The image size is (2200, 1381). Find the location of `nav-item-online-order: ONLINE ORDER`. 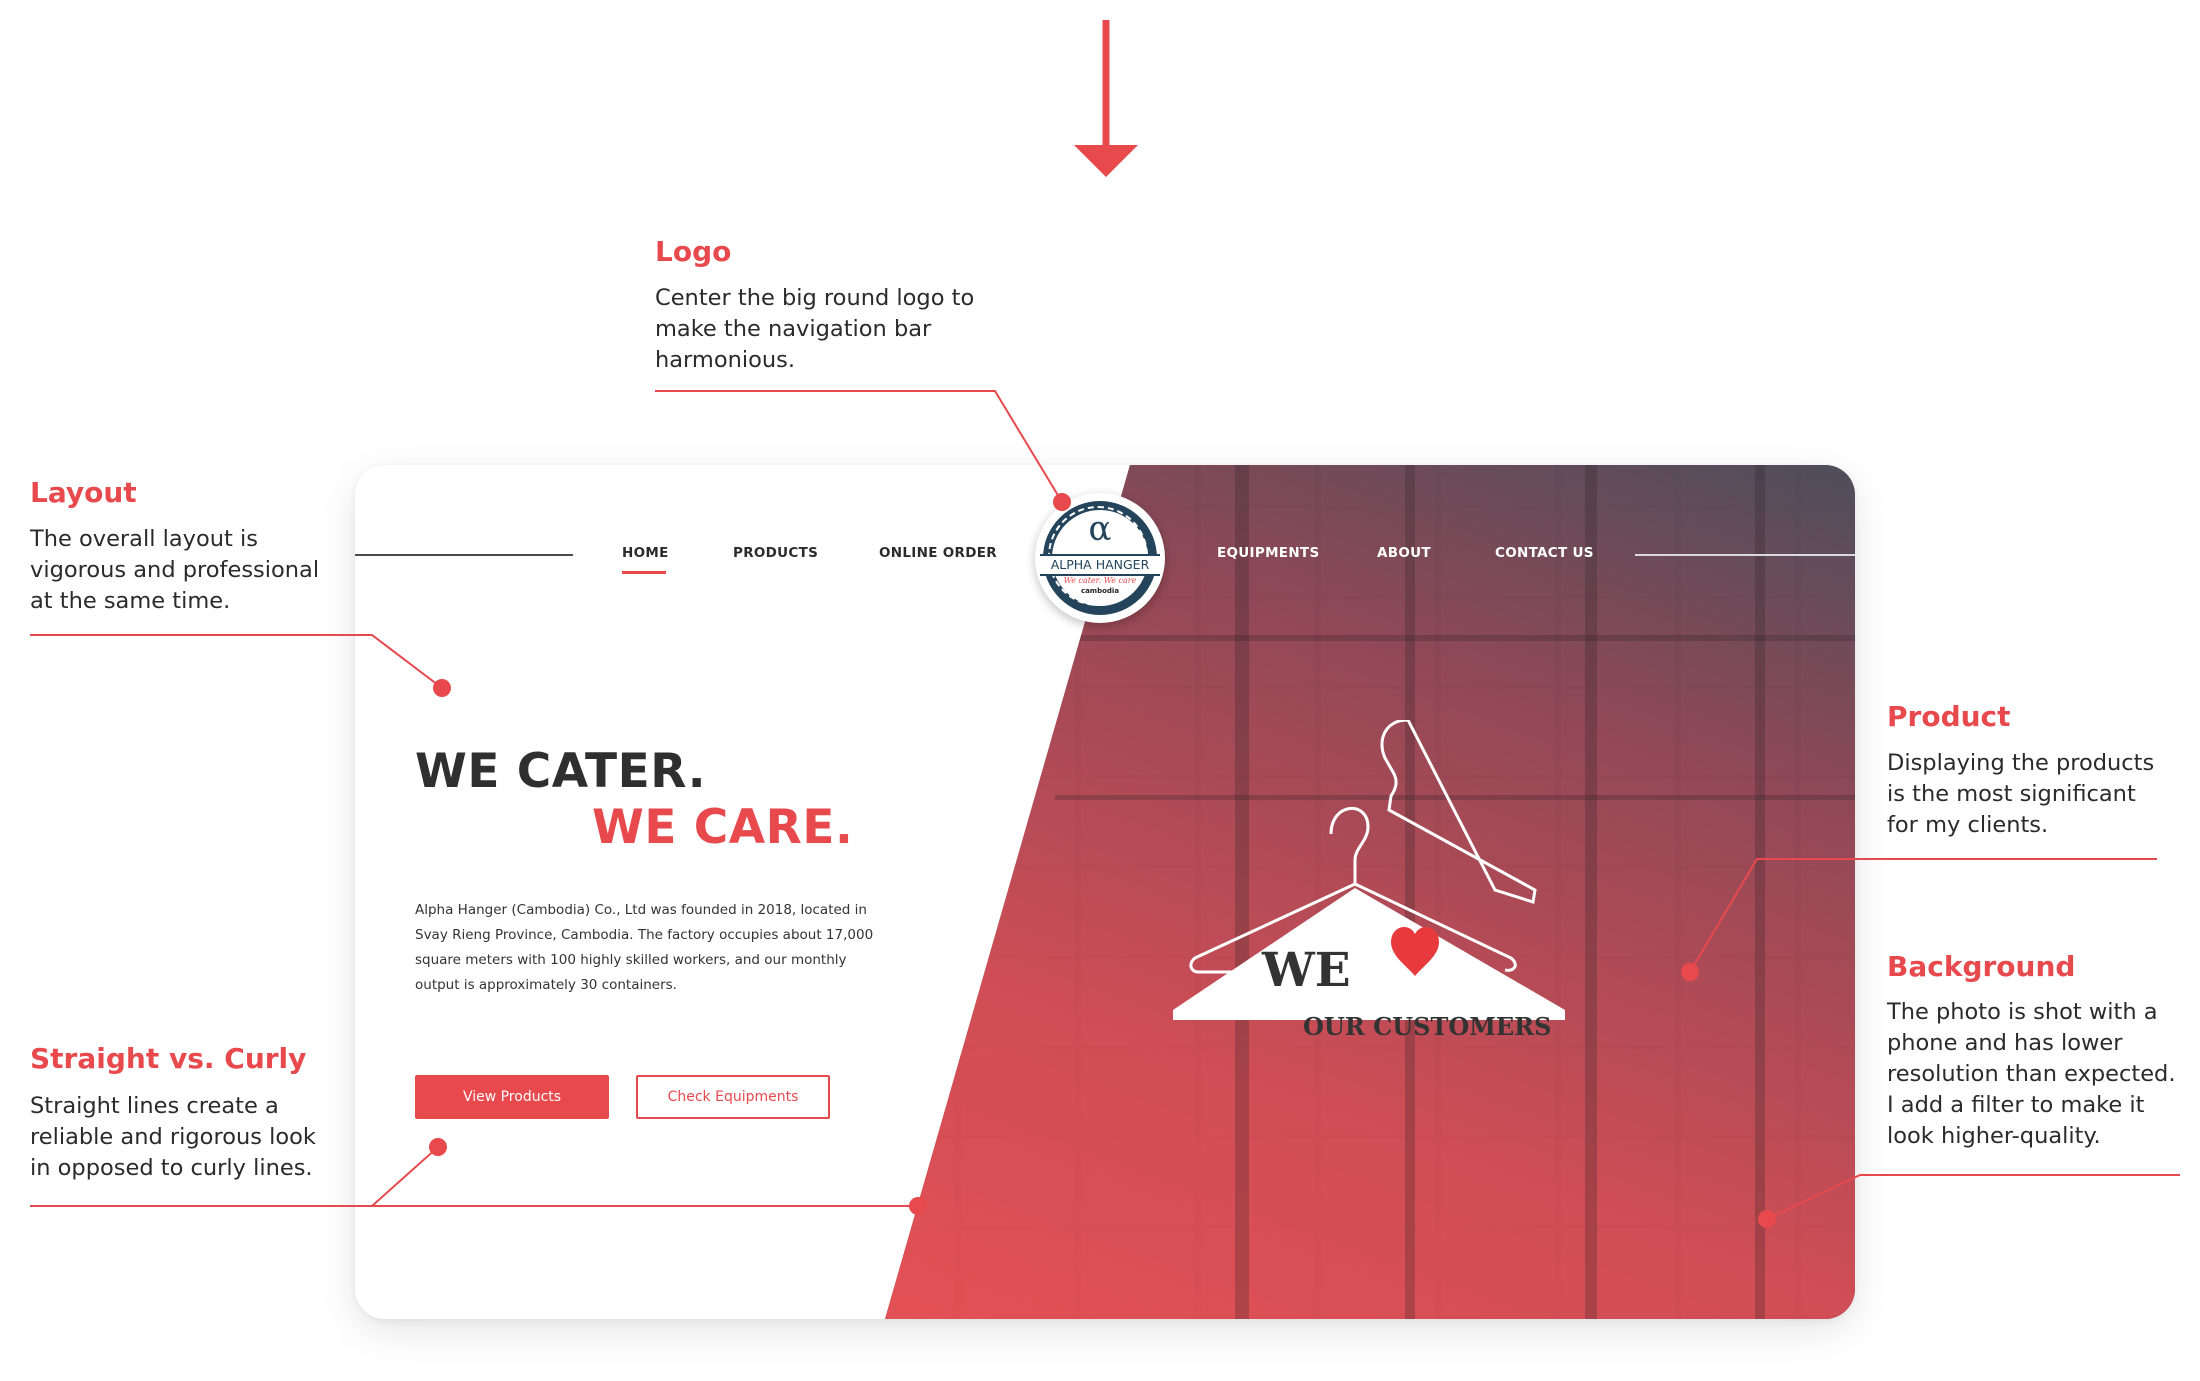

nav-item-online-order: ONLINE ORDER is located at coordinates (938, 553).